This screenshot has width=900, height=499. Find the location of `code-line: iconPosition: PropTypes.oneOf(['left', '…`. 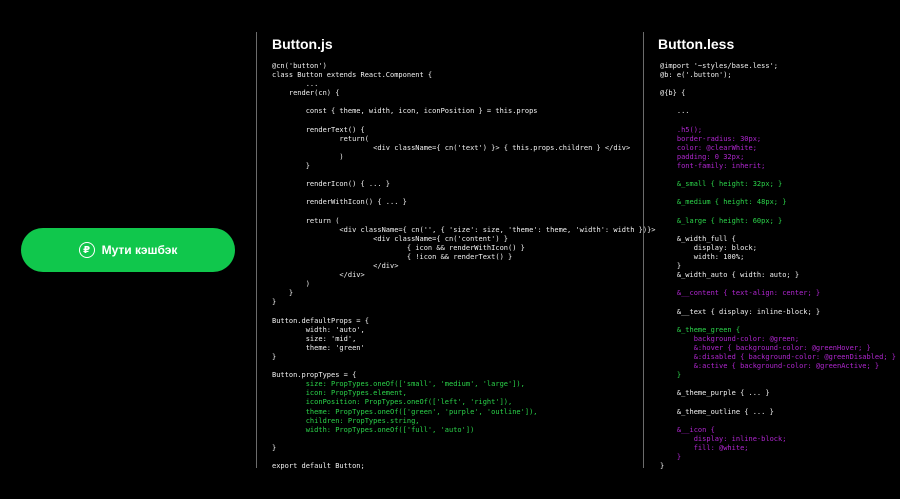

code-line: iconPosition: PropTypes.oneOf(['left', '… is located at coordinates (392, 402).